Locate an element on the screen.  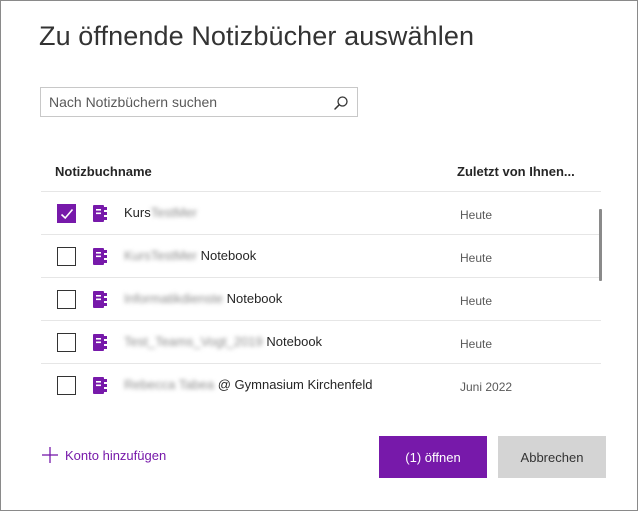
list-scrollbar is located at coordinates (600, 245).